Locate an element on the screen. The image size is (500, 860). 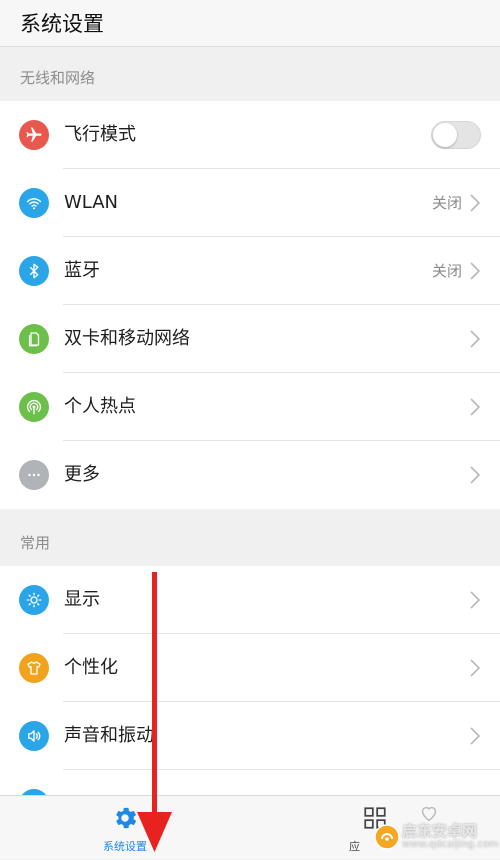
setting-personalization: 个性化 is located at coordinates (250, 668).